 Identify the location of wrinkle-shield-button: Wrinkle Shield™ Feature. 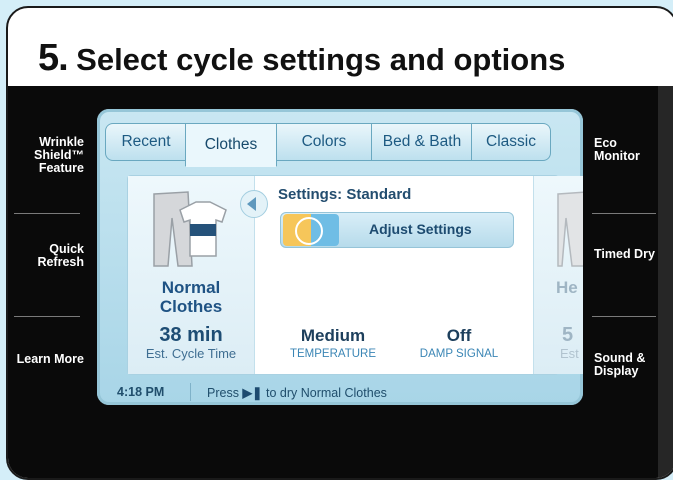
(49, 155).